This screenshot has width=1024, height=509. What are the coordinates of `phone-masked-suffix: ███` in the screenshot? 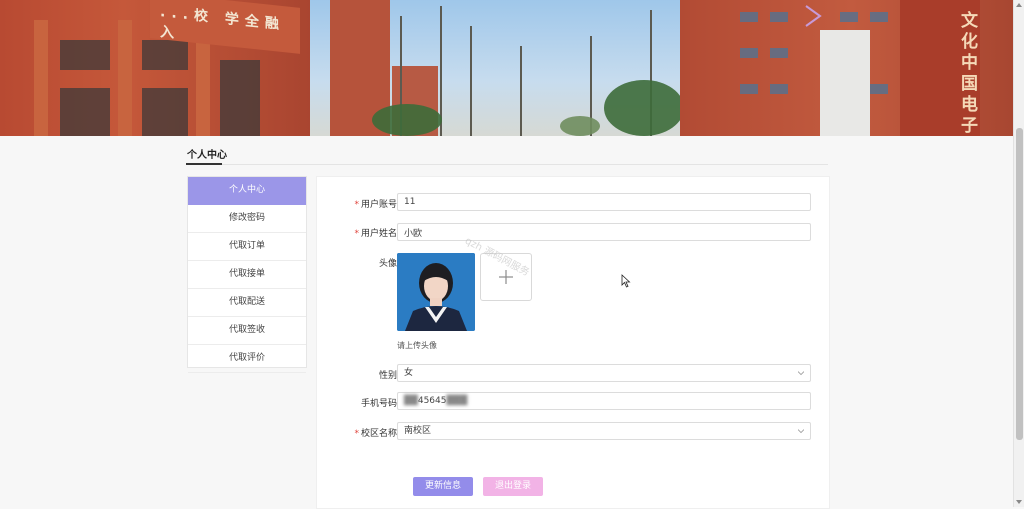 It's located at (457, 401).